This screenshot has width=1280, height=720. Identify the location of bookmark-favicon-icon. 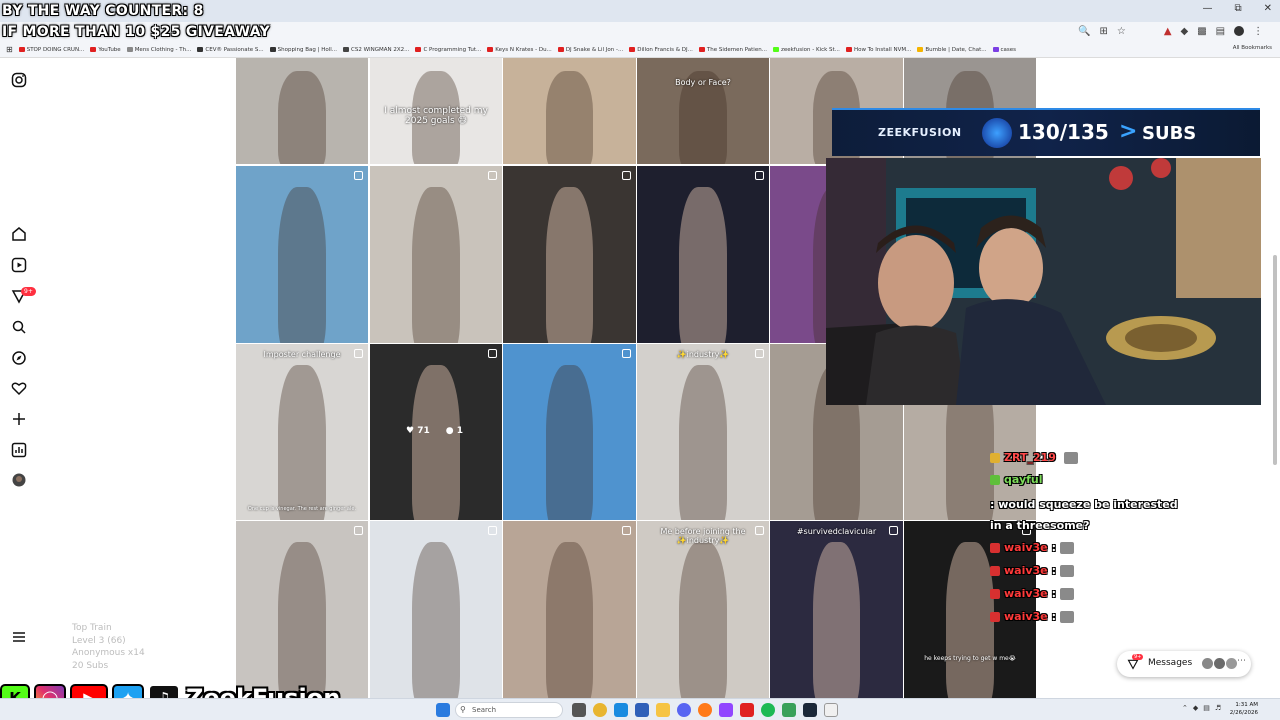
(93, 49).